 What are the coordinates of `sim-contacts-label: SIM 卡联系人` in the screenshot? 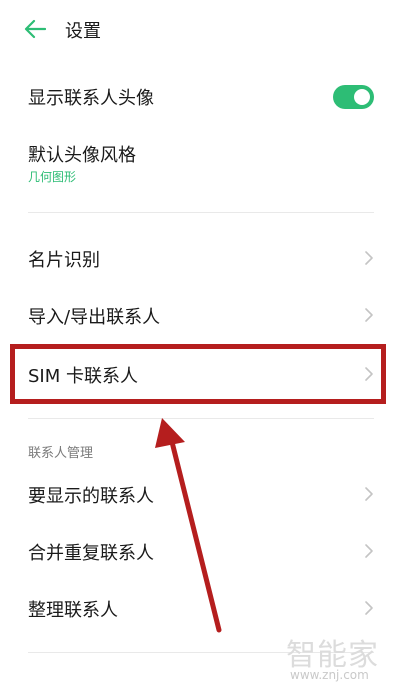 It's located at (83, 376).